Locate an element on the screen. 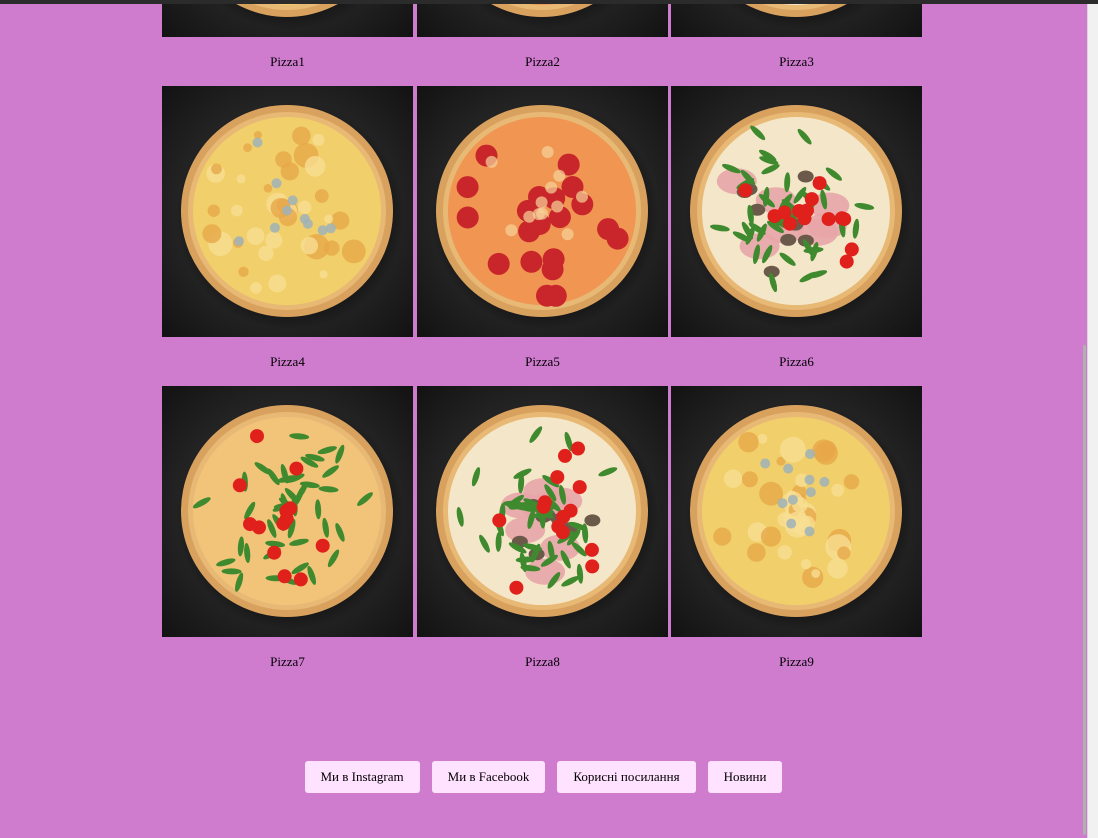 The height and width of the screenshot is (838, 1098). instagram-button: Ми в Instagram is located at coordinates (362, 777).